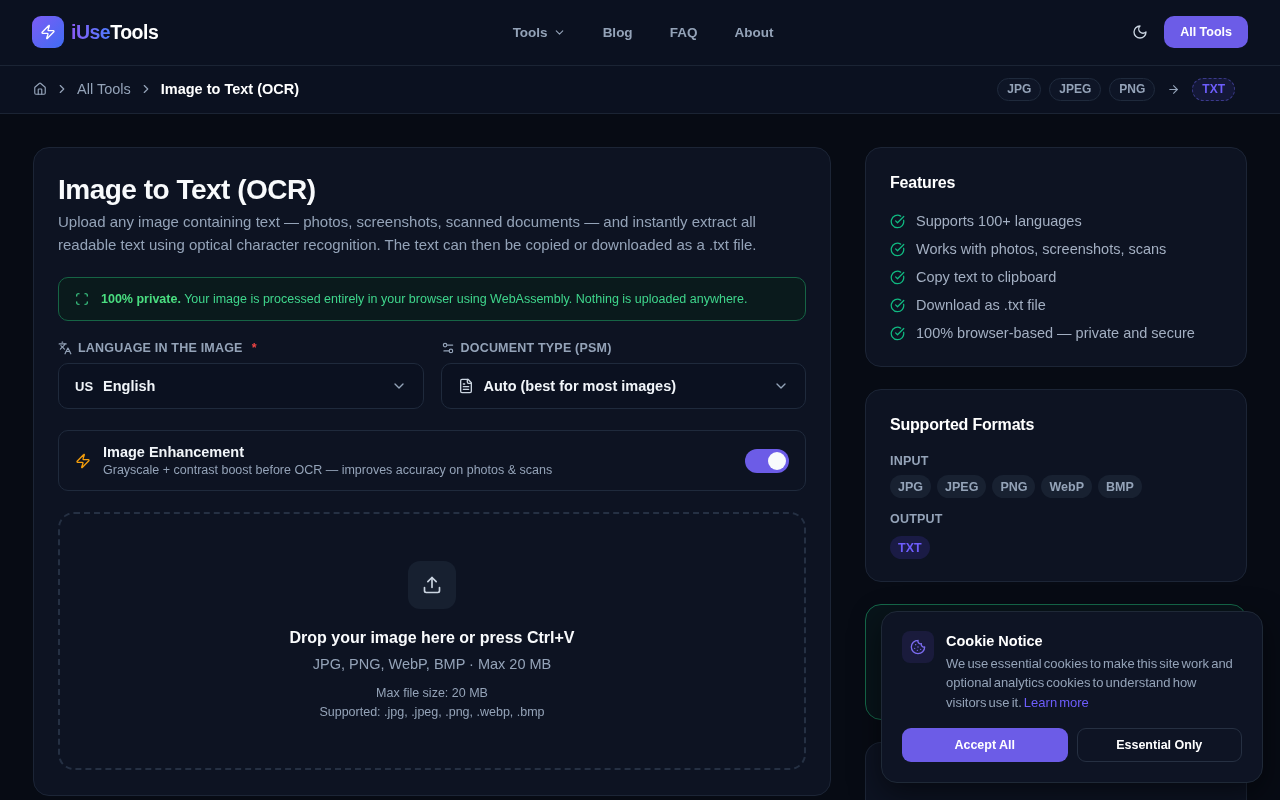 This screenshot has height=800, width=1280. Describe the element at coordinates (424, 299) in the screenshot. I see `privacy-notice-text: 100% private. Your image is processed entirely in your browser using WebAssembly. Nothing is uploaded anywhere.` at that location.